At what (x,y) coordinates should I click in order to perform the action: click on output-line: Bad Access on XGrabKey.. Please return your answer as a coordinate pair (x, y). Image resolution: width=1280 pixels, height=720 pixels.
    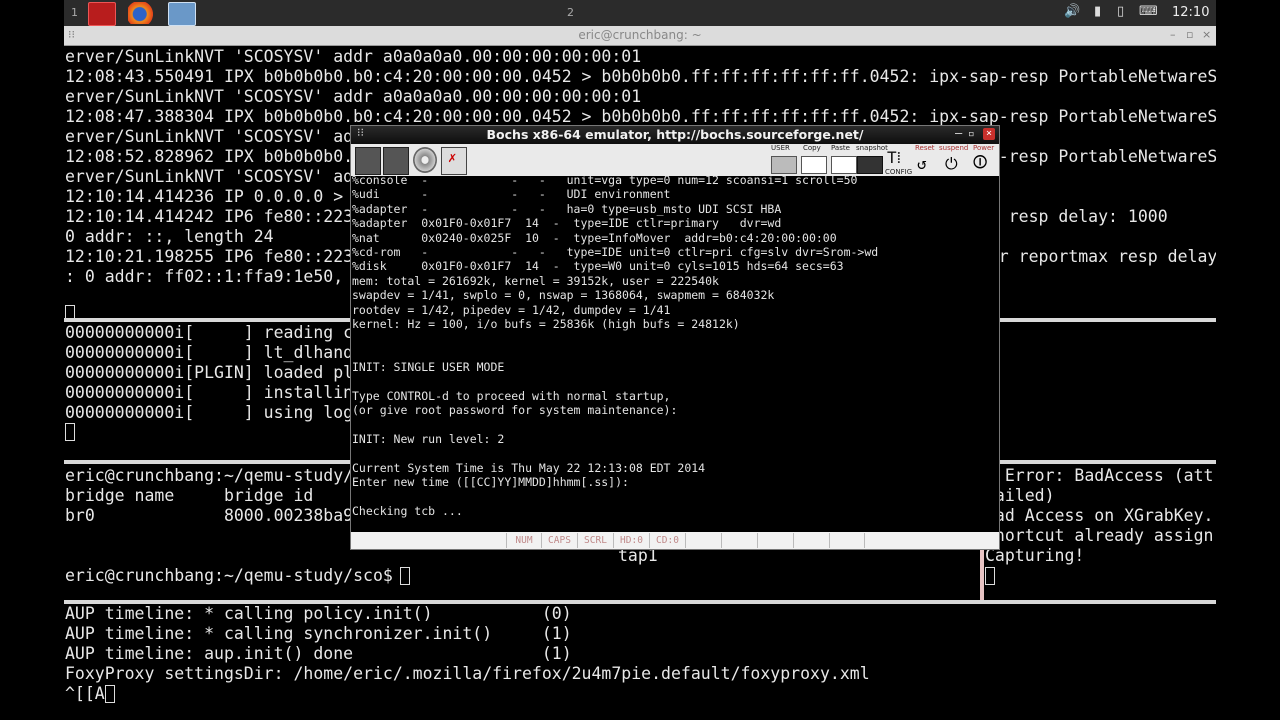
    Looking at the image, I should click on (1099, 515).